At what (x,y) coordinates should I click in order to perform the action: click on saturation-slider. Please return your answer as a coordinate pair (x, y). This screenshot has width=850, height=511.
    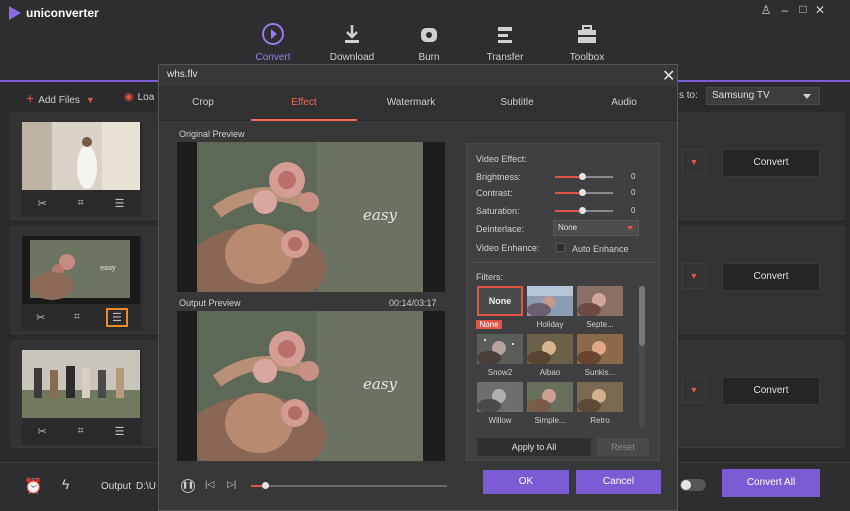
    Looking at the image, I should click on (584, 210).